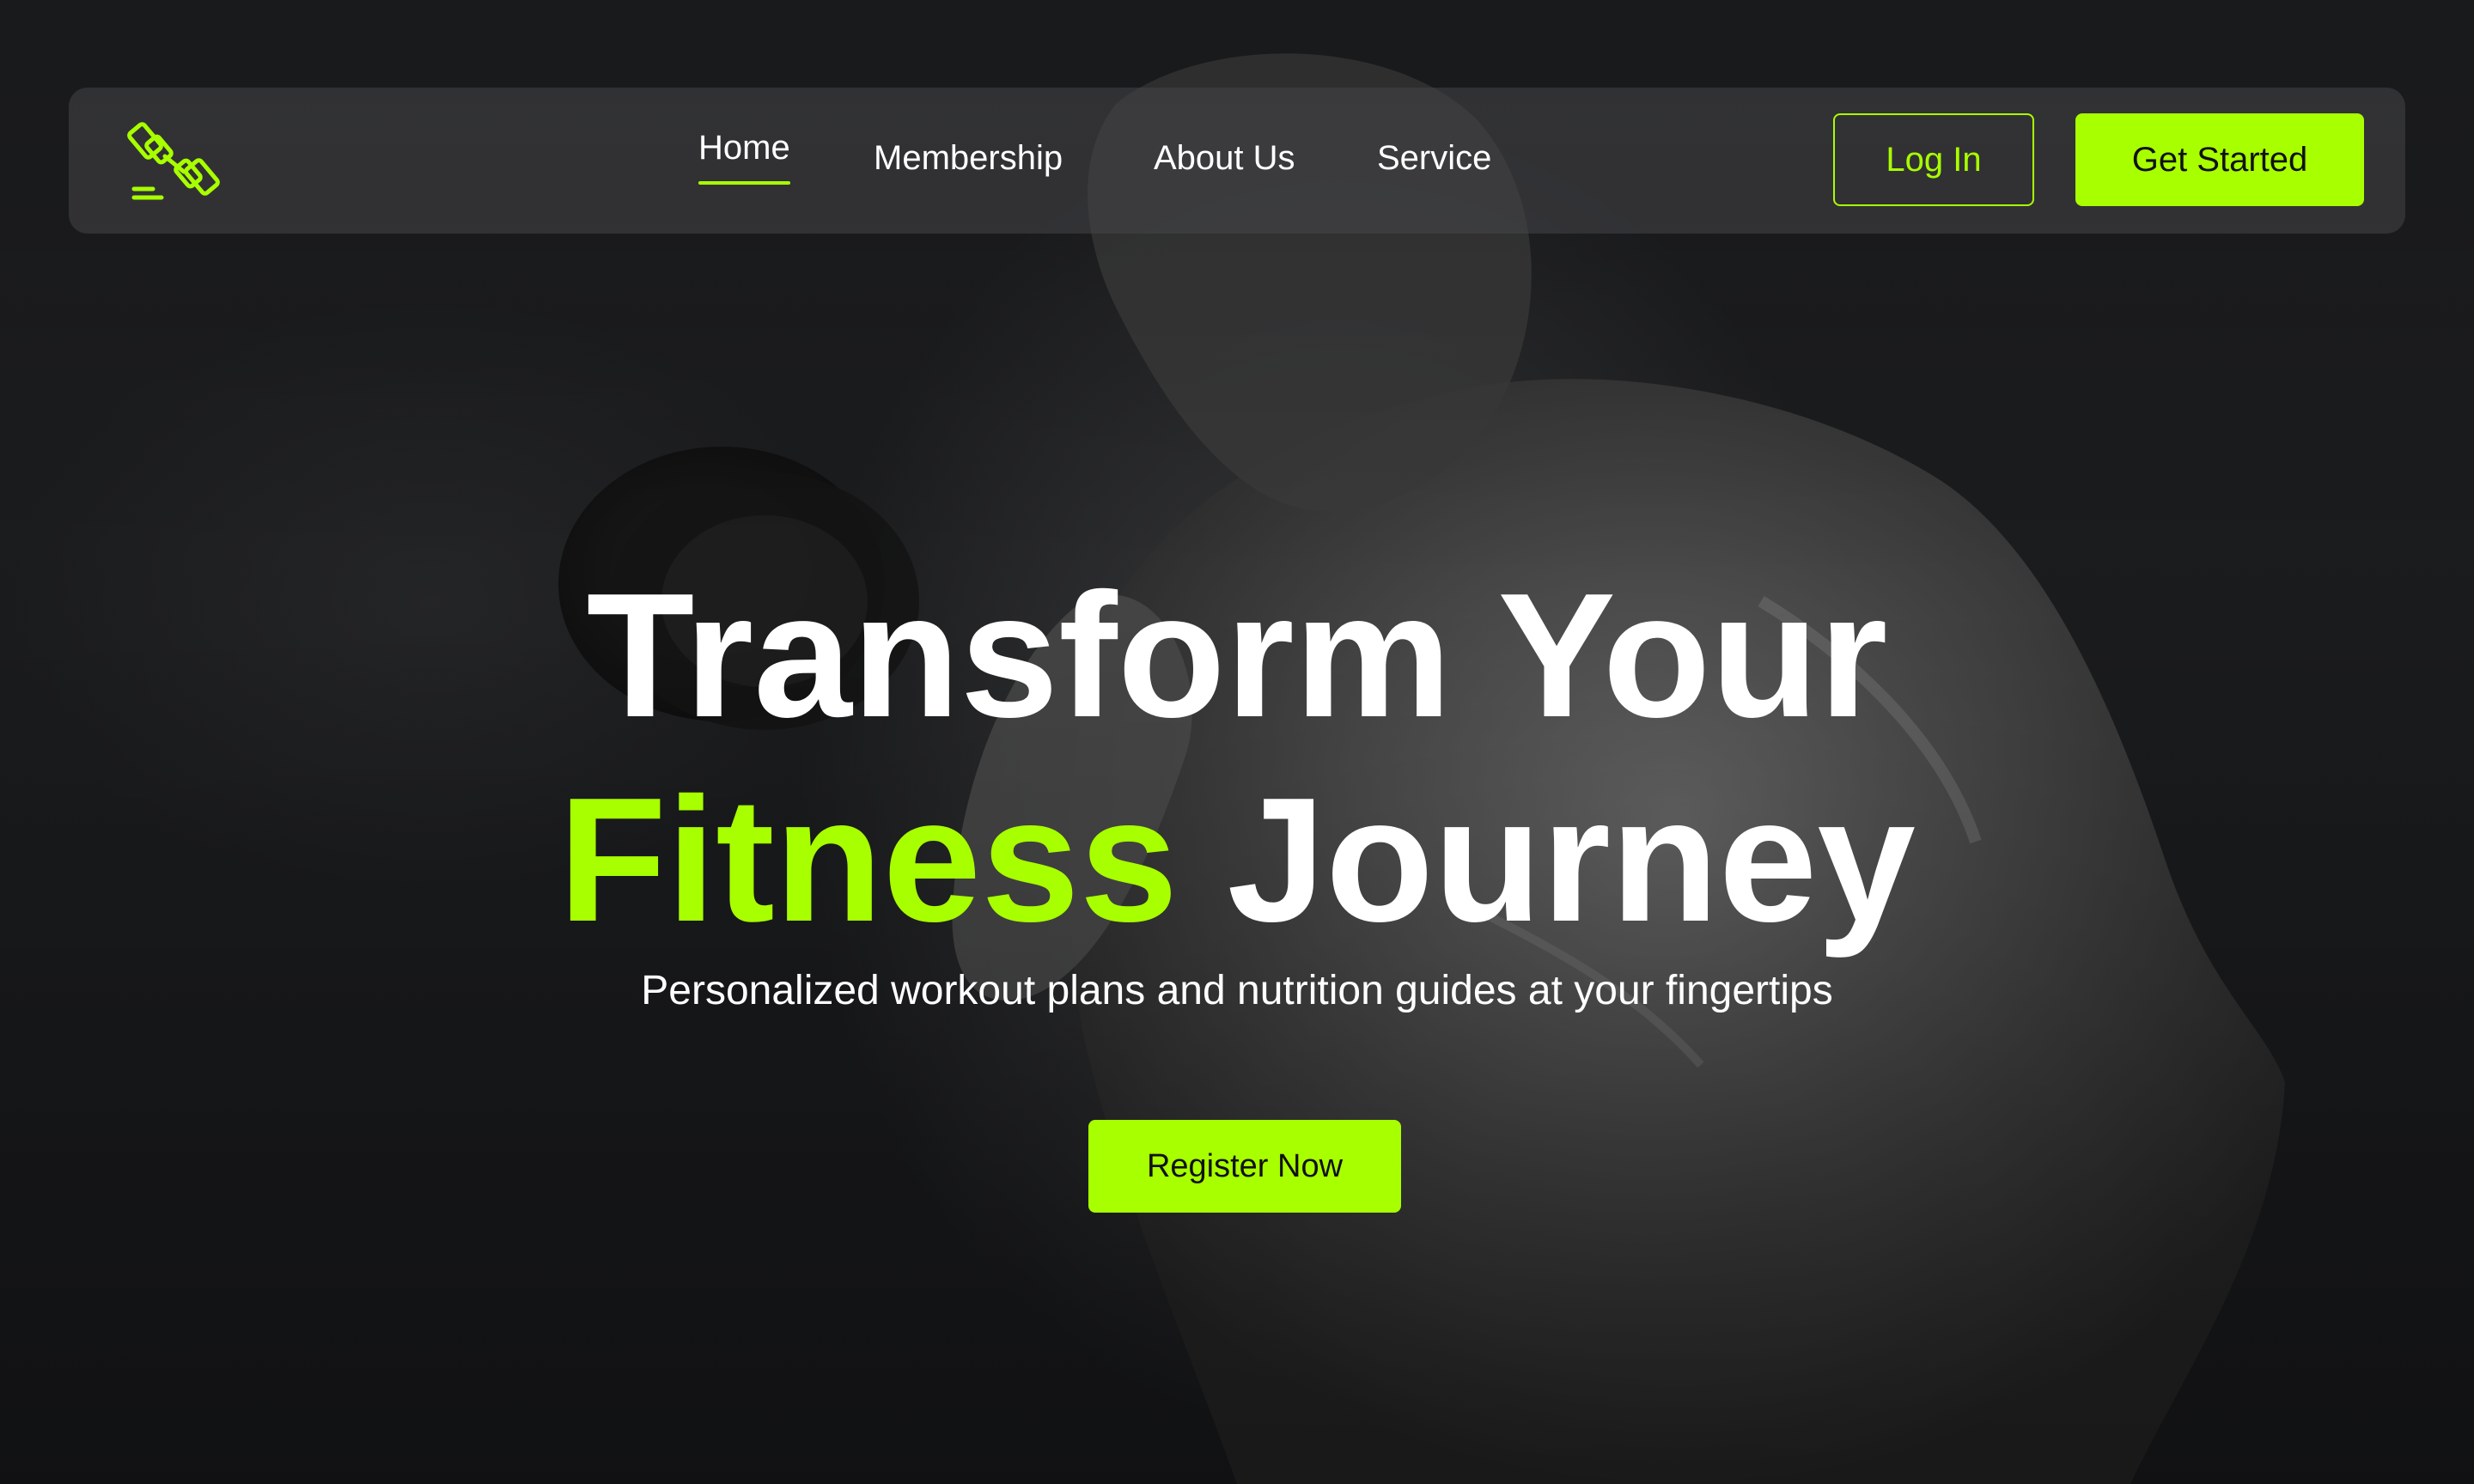 The height and width of the screenshot is (1484, 2474). What do you see at coordinates (1237, 655) in the screenshot?
I see `hero-title-line-1: Transform Your` at bounding box center [1237, 655].